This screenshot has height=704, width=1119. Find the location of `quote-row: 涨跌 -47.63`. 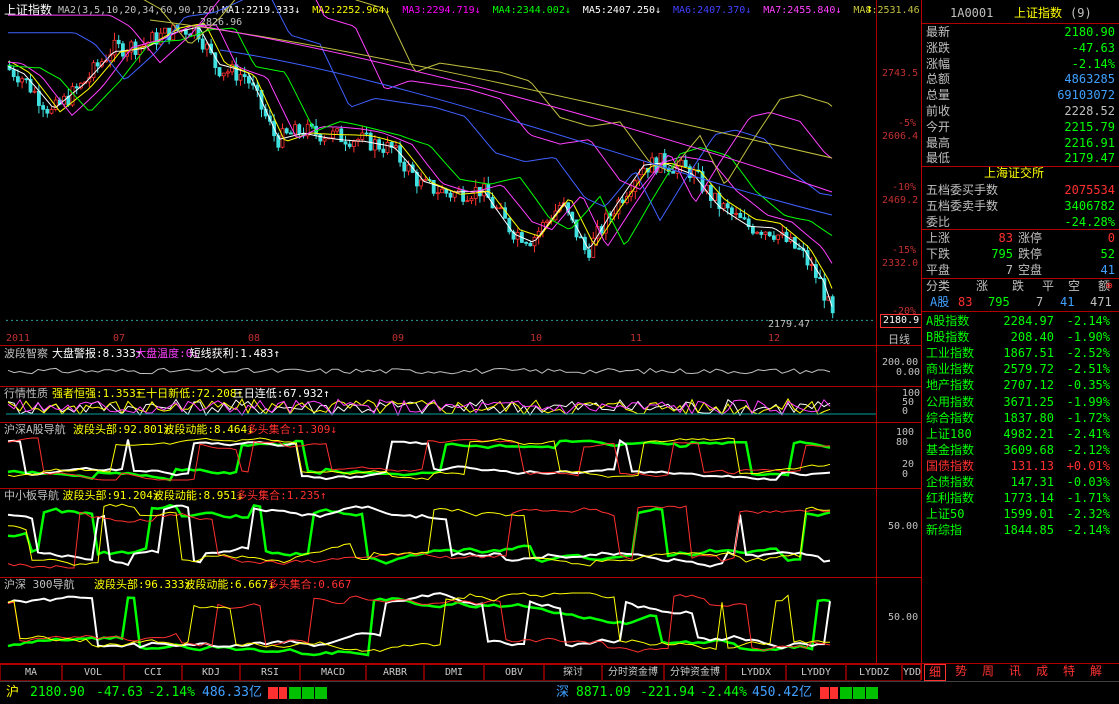

quote-row: 涨跌 -47.63 is located at coordinates (1020, 48).